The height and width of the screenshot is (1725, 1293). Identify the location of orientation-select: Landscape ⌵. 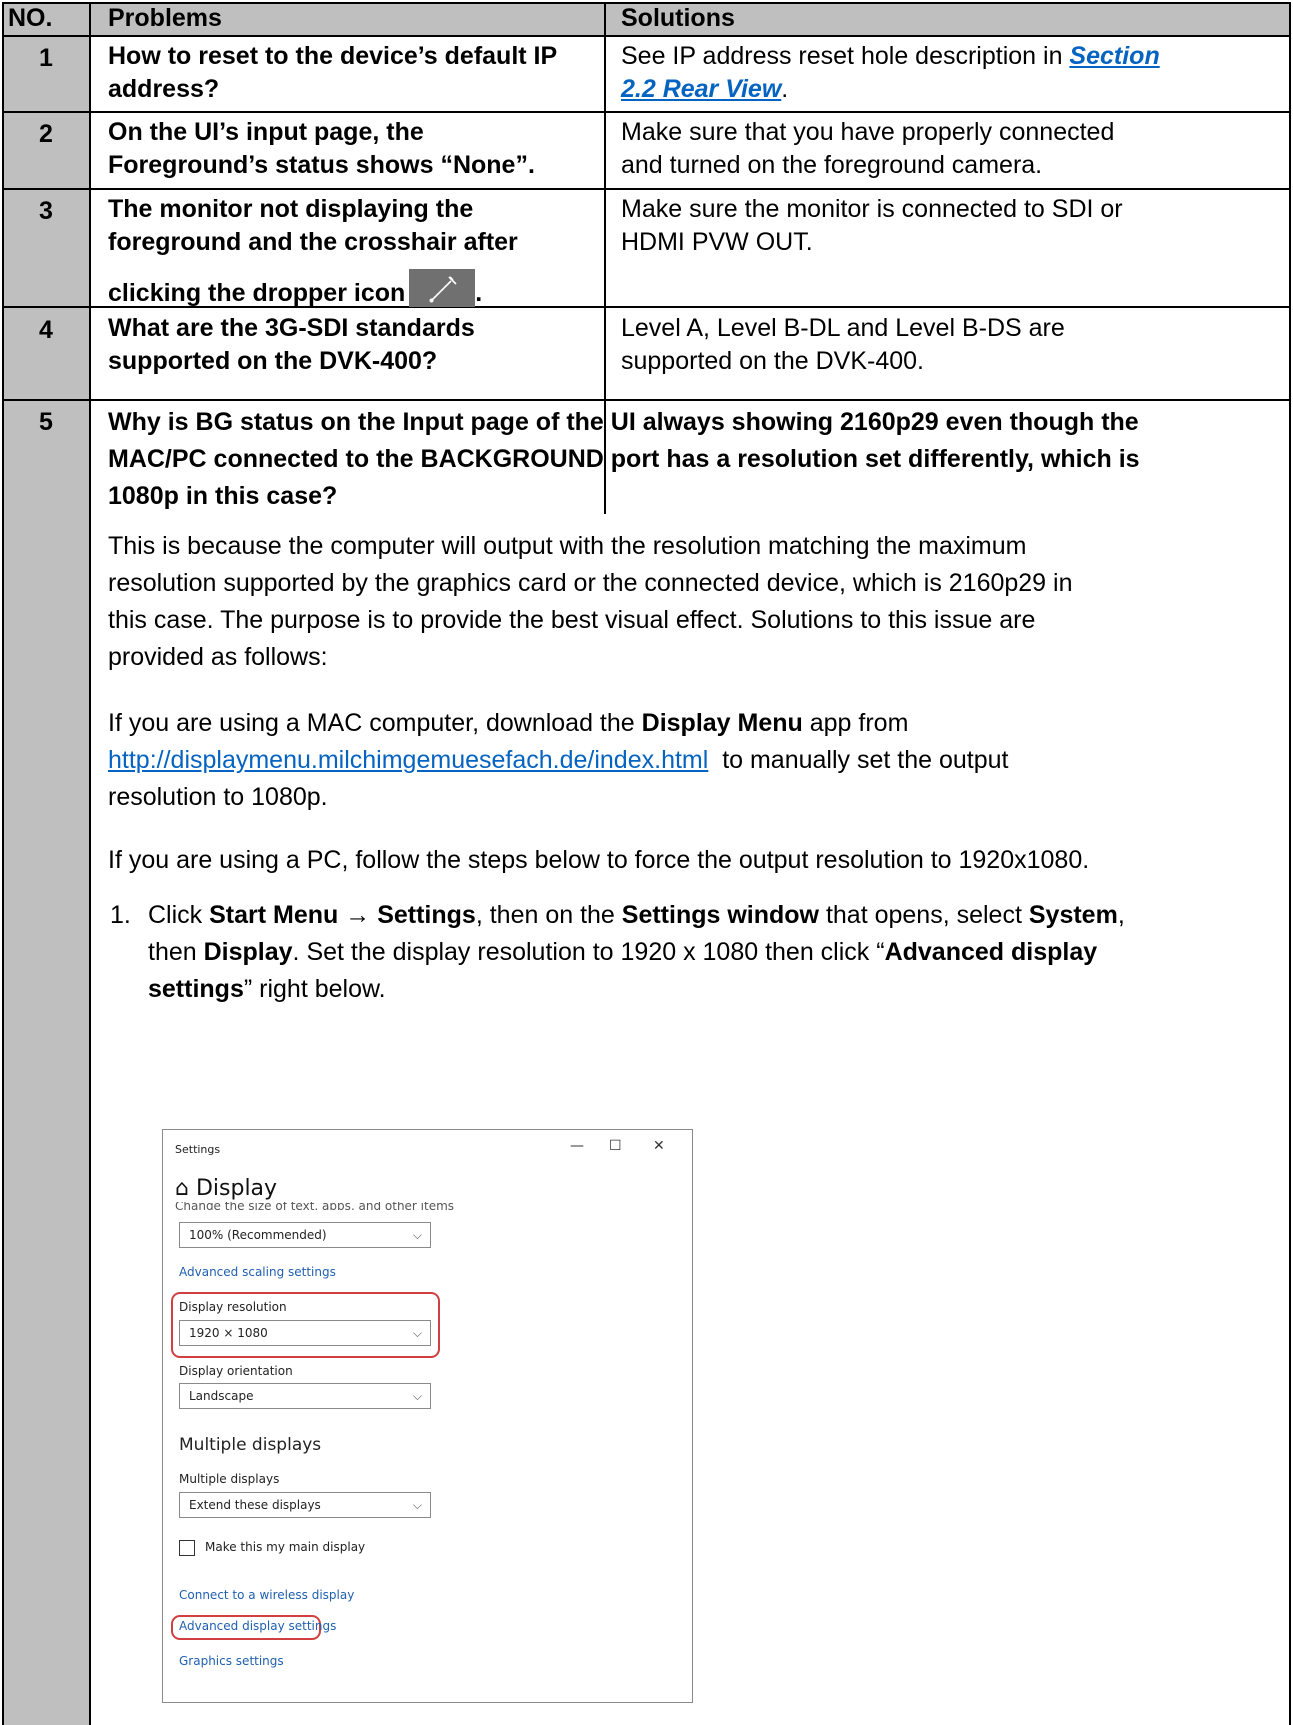
(305, 1396).